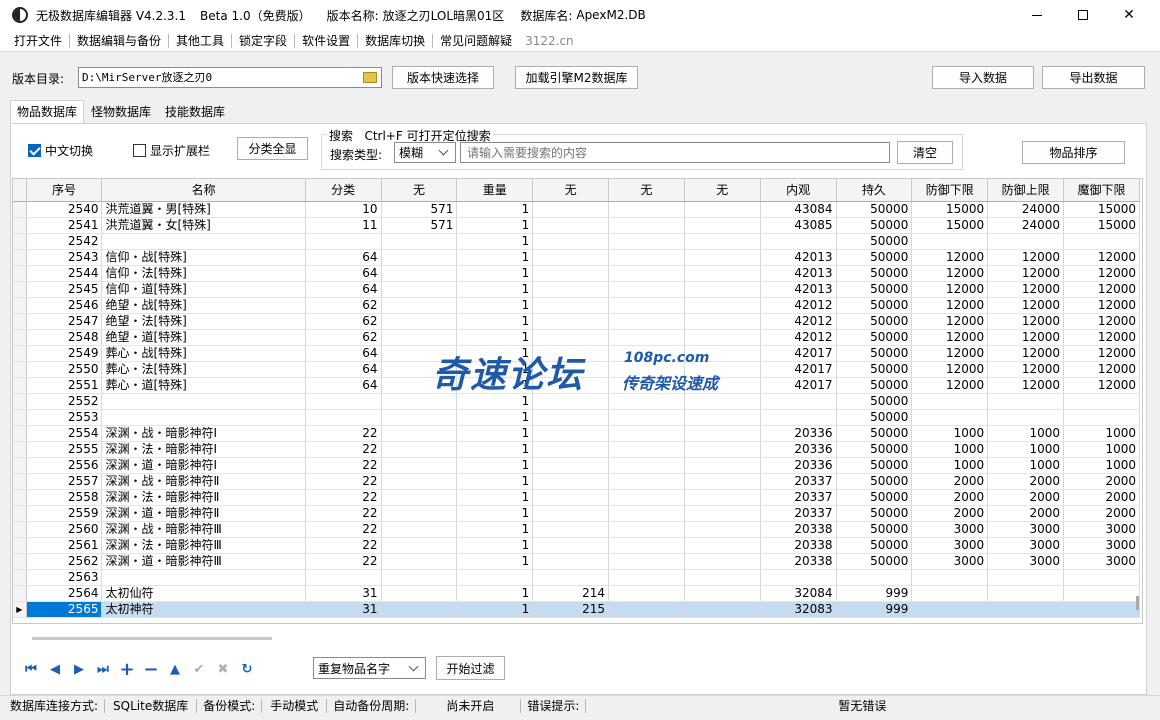 The width and height of the screenshot is (1160, 720). What do you see at coordinates (576, 609) in the screenshot?
I see `table-row: ▶ 2565 太初神符 31 1 215 32083 999` at bounding box center [576, 609].